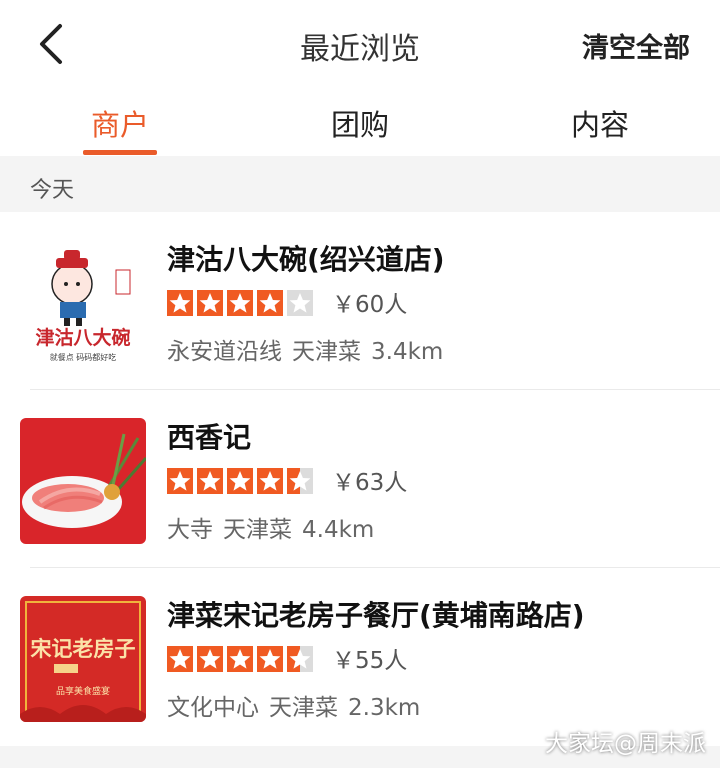 This screenshot has width=720, height=768. I want to click on area-label: 大寺, so click(190, 530).